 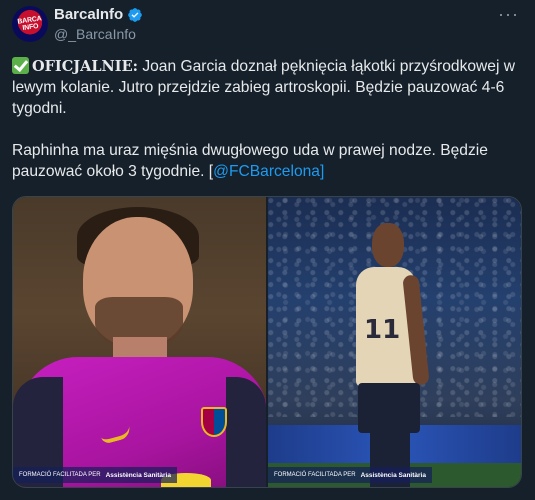 What do you see at coordinates (88, 14) in the screenshot?
I see `display-name: BarcaInfo` at bounding box center [88, 14].